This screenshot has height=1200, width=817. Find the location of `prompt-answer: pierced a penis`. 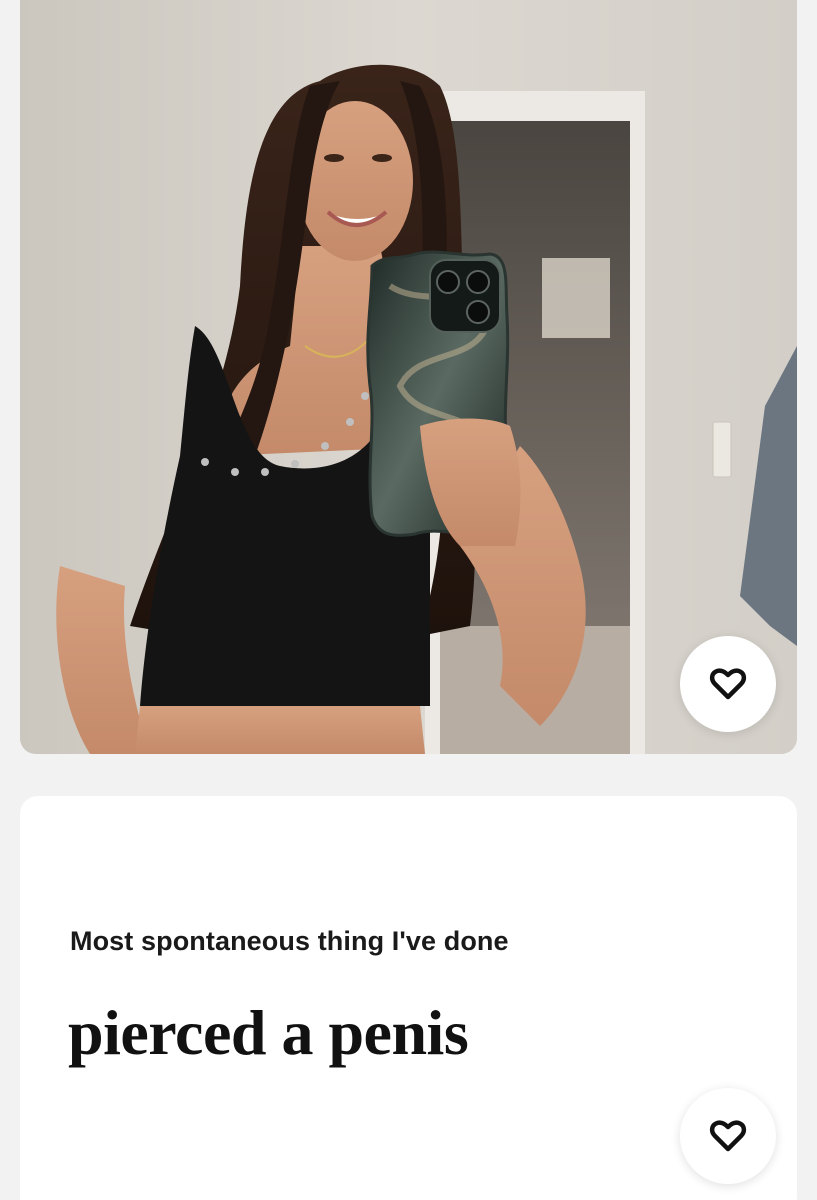

prompt-answer: pierced a penis is located at coordinates (268, 1032).